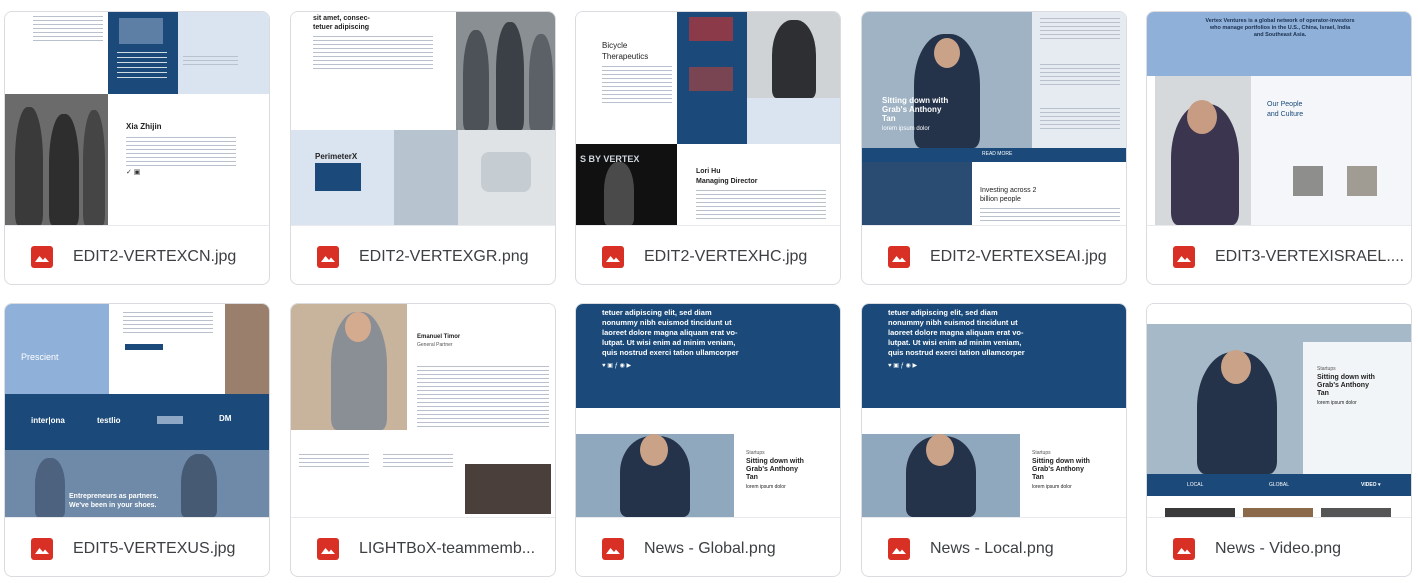 Image resolution: width=1418 pixels, height=583 pixels. I want to click on tab-video: VIDEO ▾, so click(1371, 485).